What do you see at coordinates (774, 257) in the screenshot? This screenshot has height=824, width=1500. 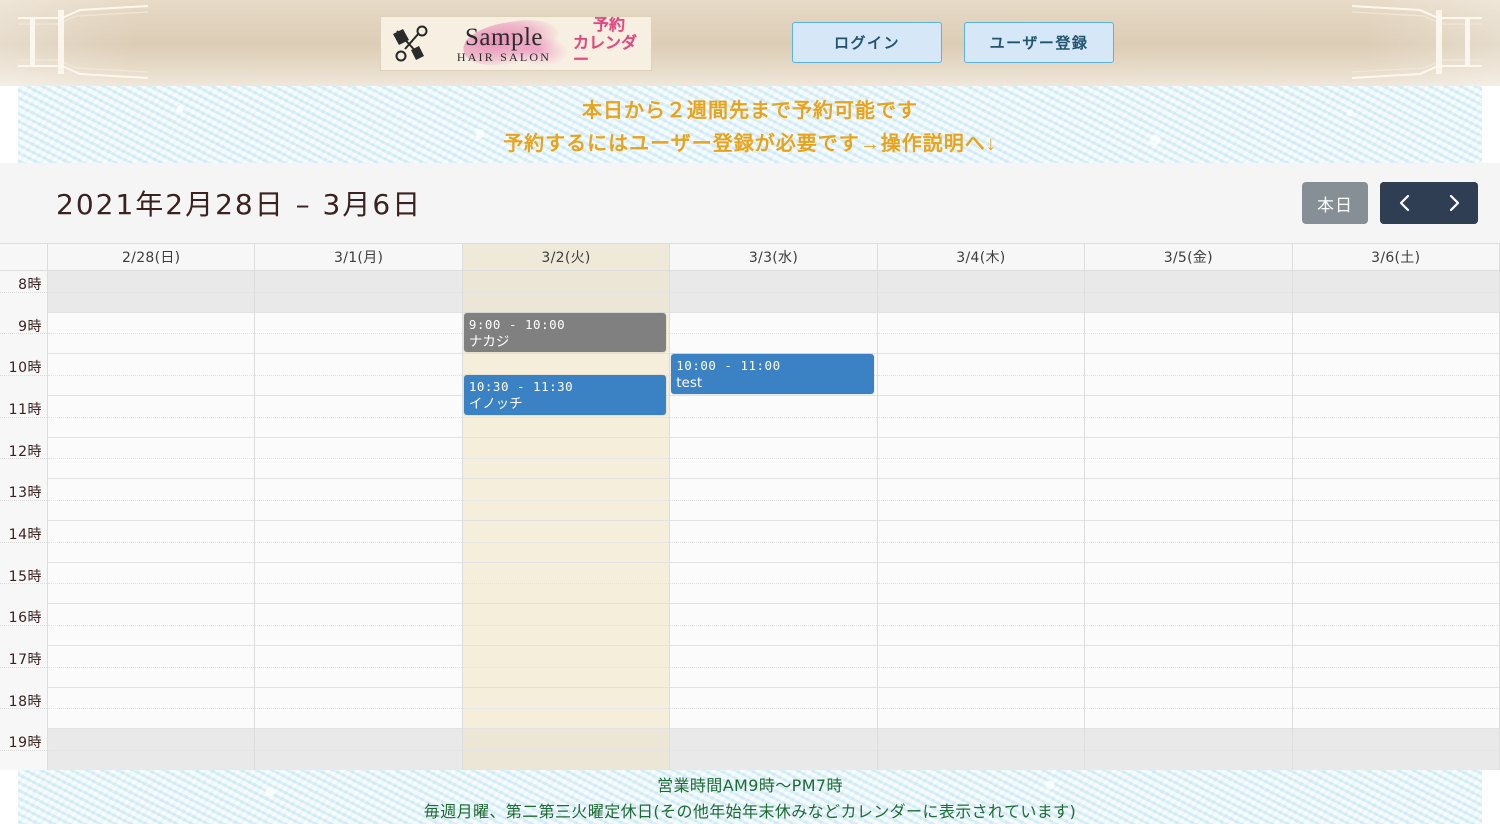 I see `day-header-4: 3/3(水)` at bounding box center [774, 257].